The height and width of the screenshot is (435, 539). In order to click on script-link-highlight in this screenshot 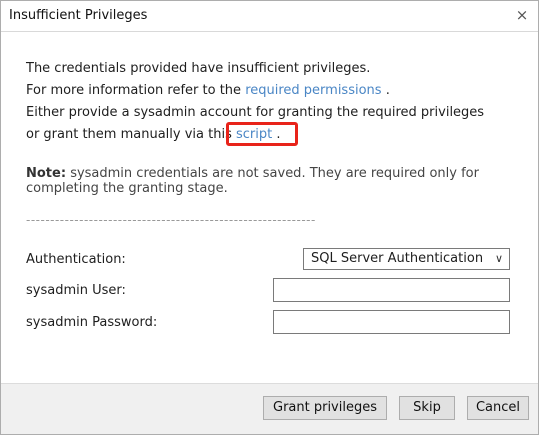, I will do `click(262, 134)`.